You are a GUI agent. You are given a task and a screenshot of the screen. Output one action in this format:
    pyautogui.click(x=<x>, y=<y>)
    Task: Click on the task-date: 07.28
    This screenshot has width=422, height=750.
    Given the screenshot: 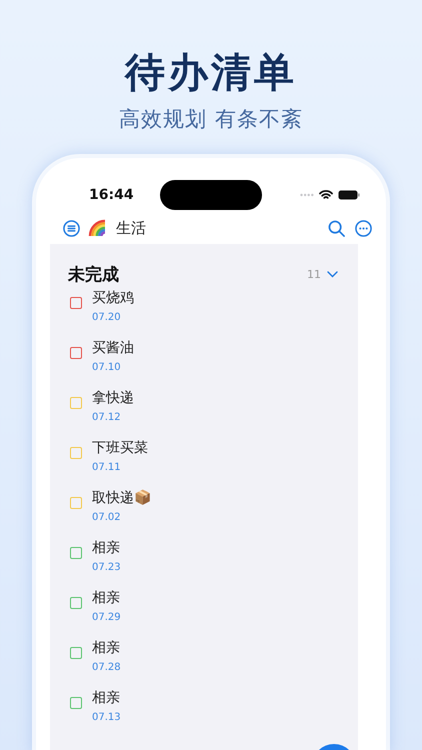 What is the action you would take?
    pyautogui.click(x=106, y=668)
    